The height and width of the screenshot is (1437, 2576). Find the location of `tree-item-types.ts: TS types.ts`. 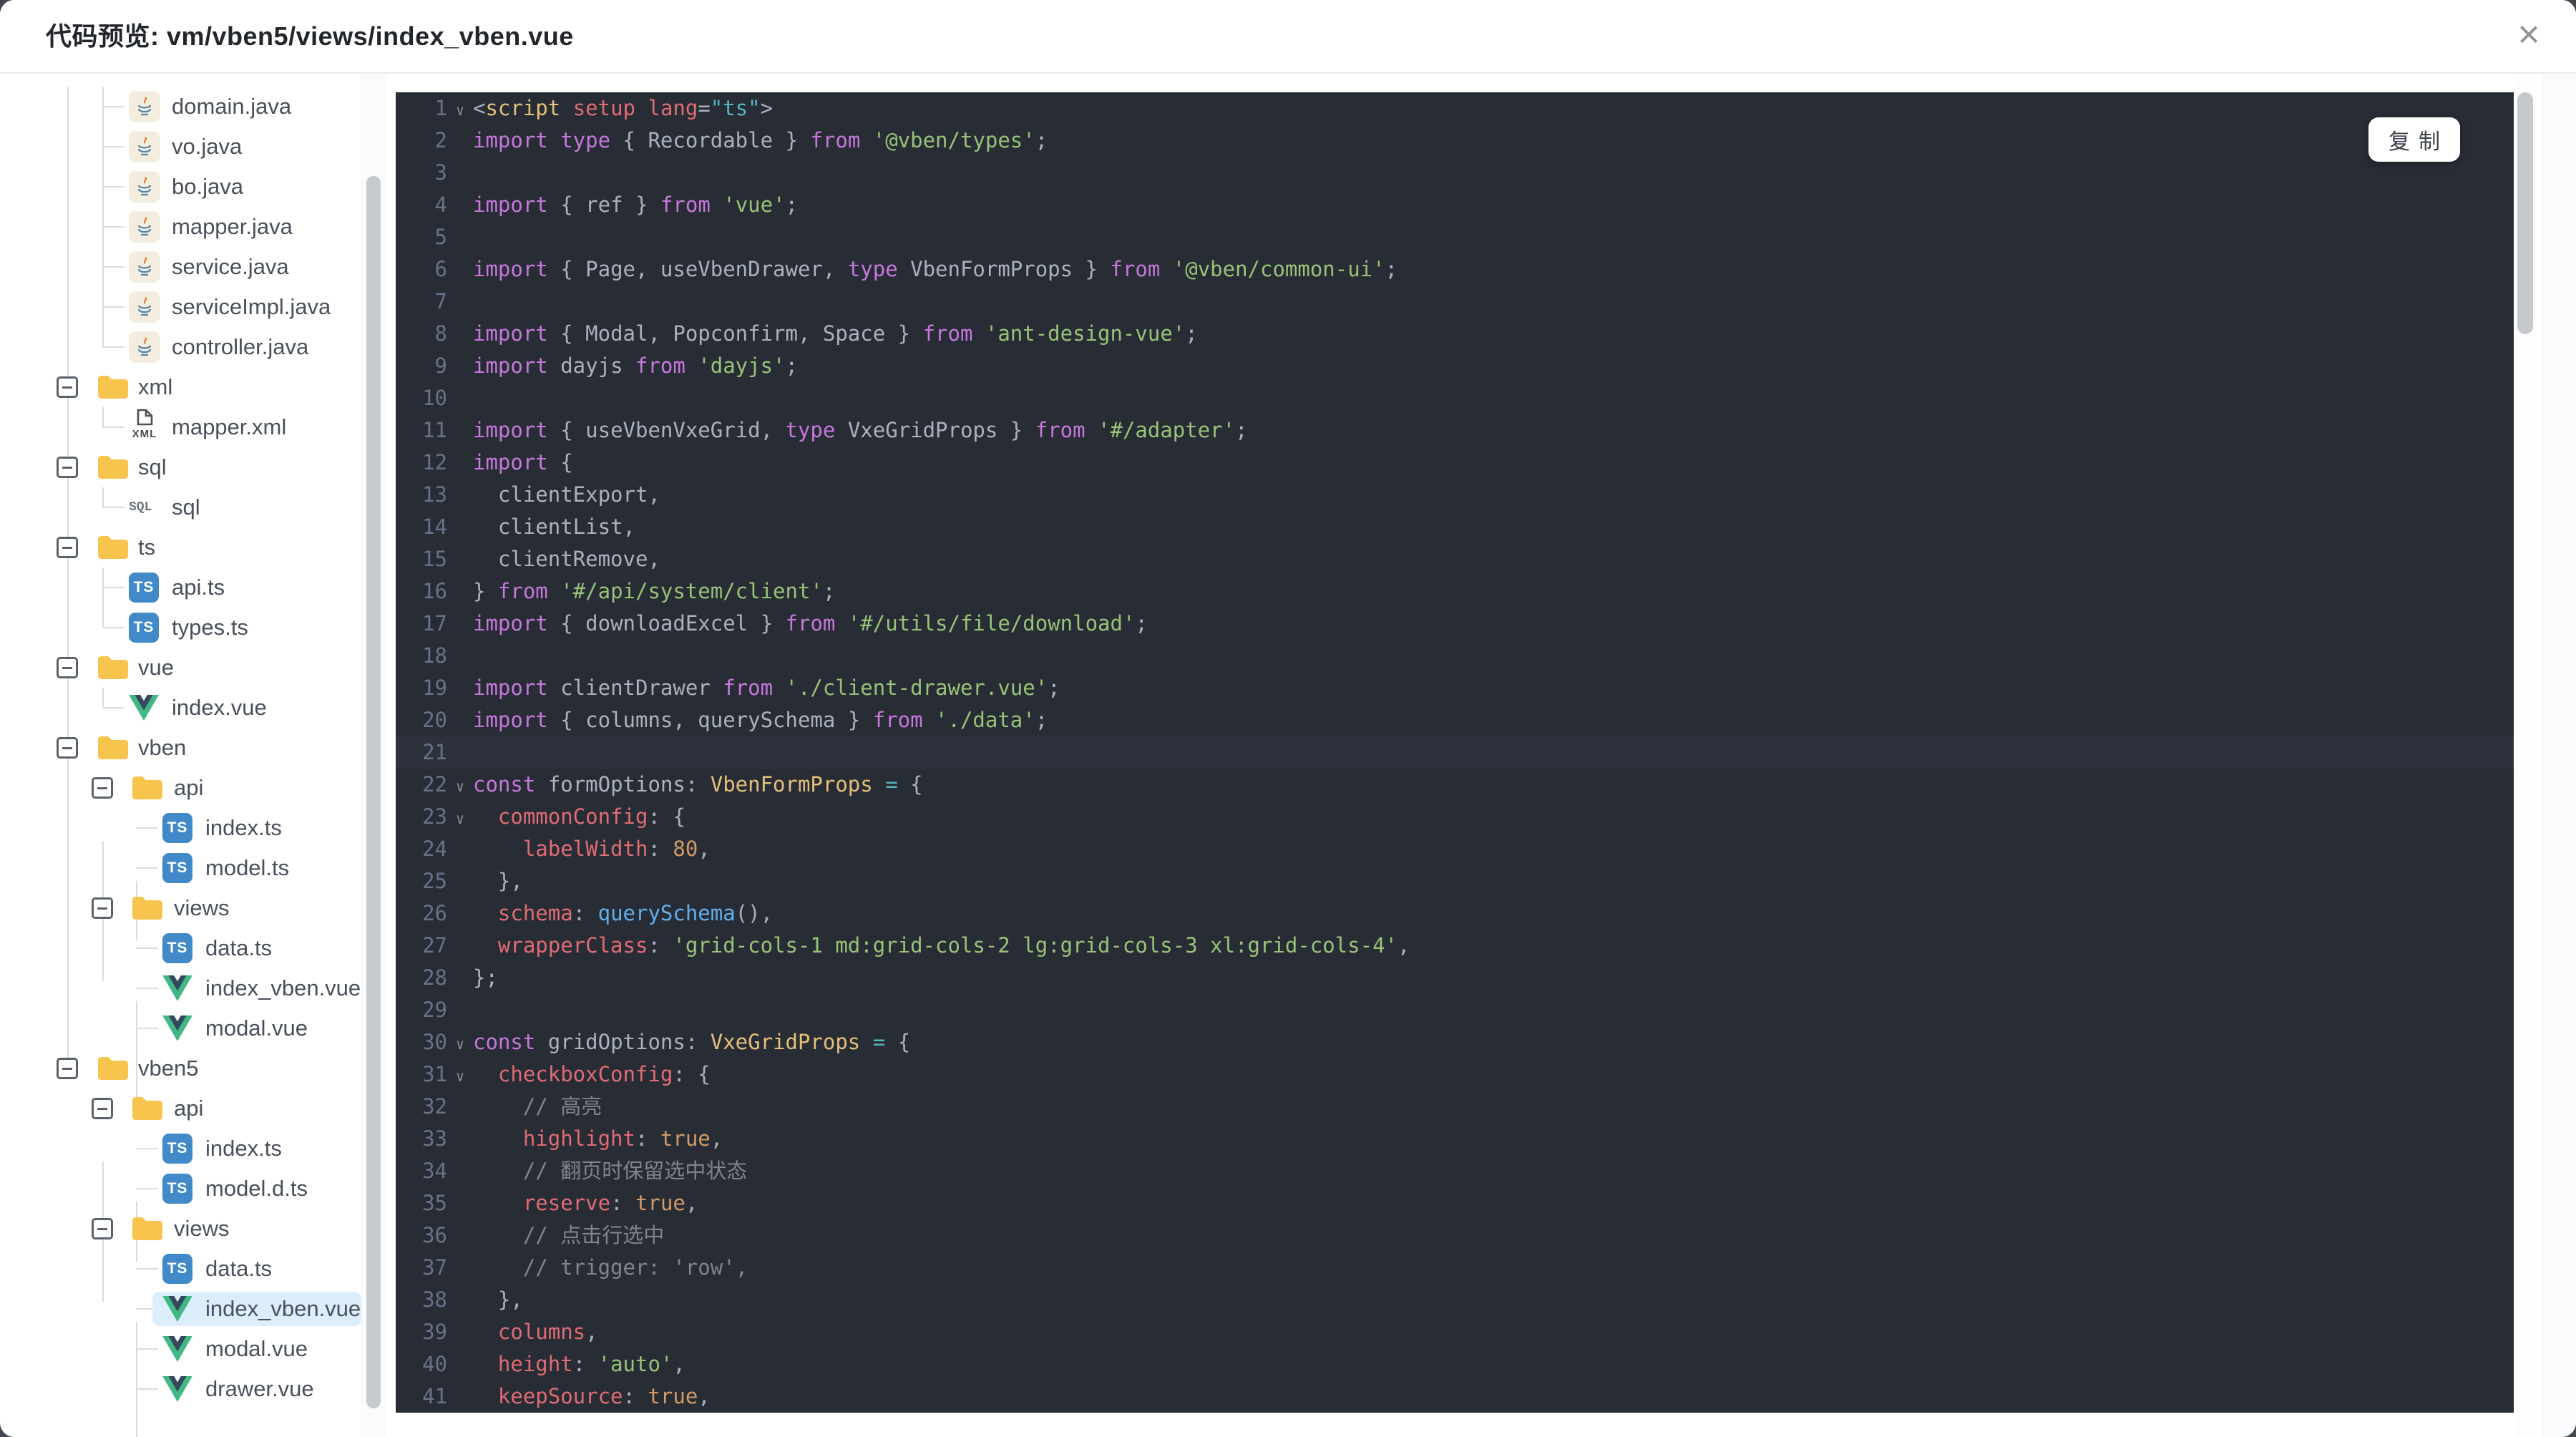

tree-item-types.ts: TS types.ts is located at coordinates (180, 628).